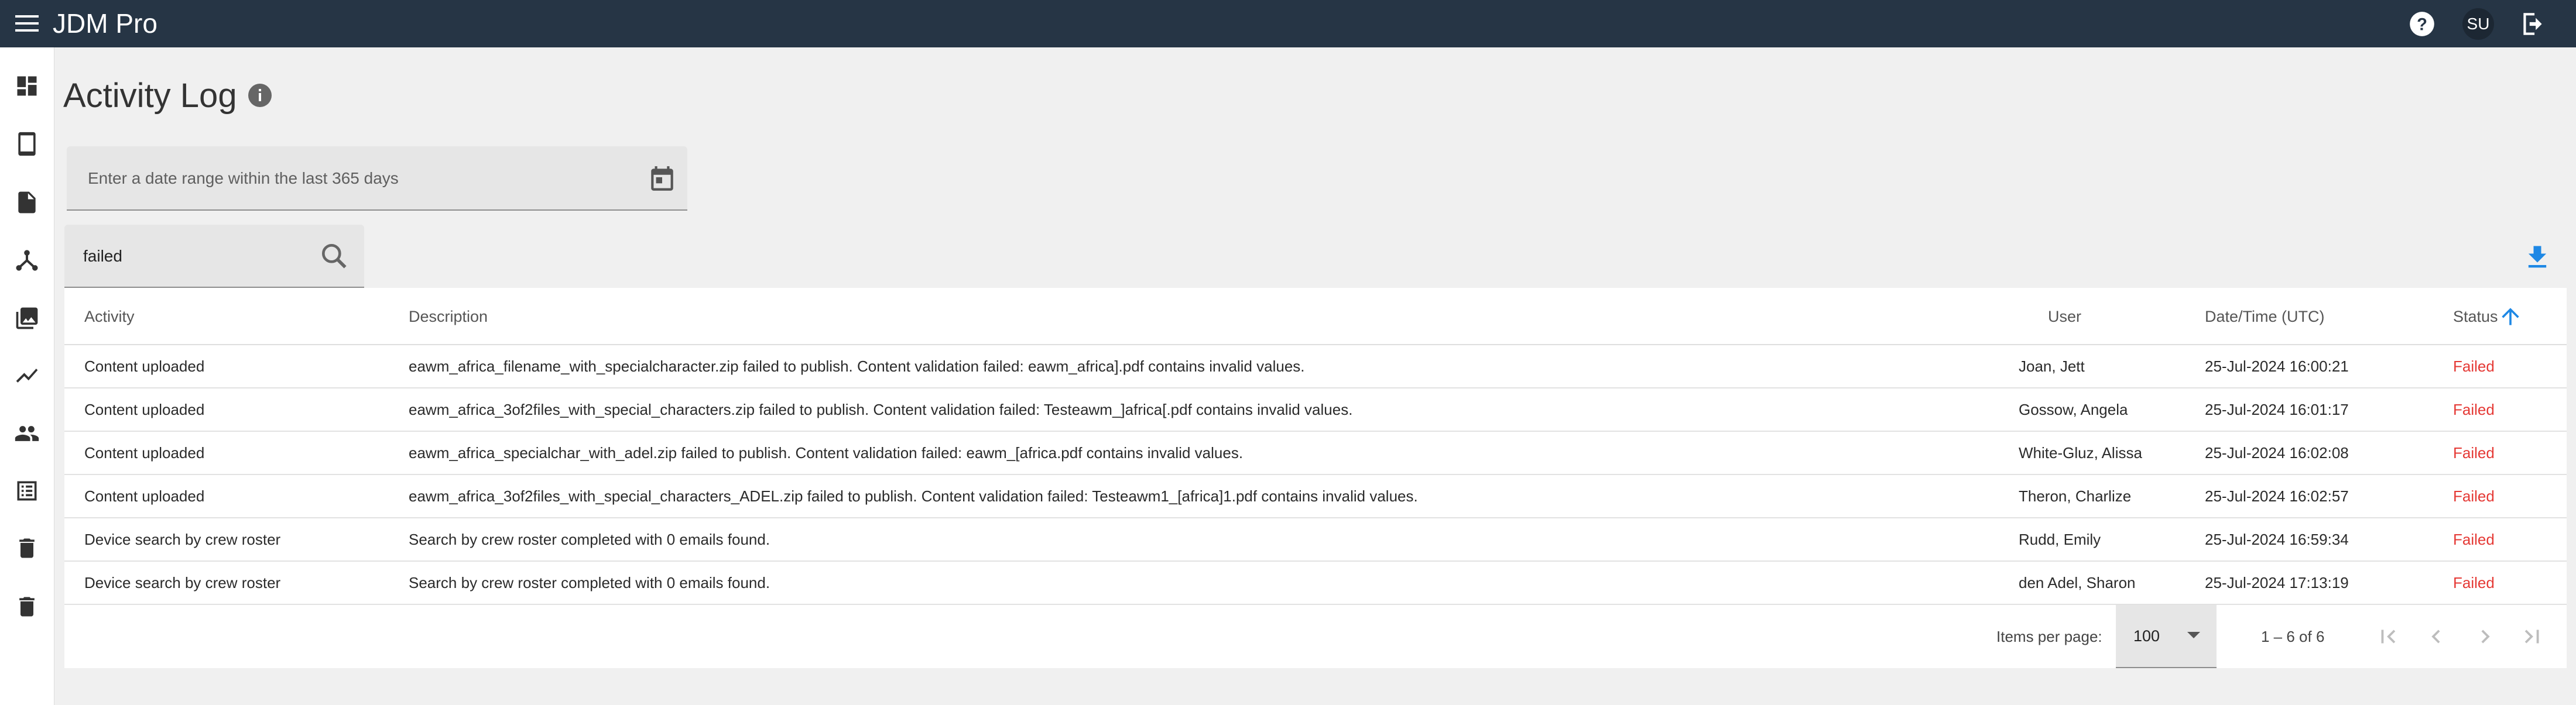  I want to click on search-input, so click(194, 256).